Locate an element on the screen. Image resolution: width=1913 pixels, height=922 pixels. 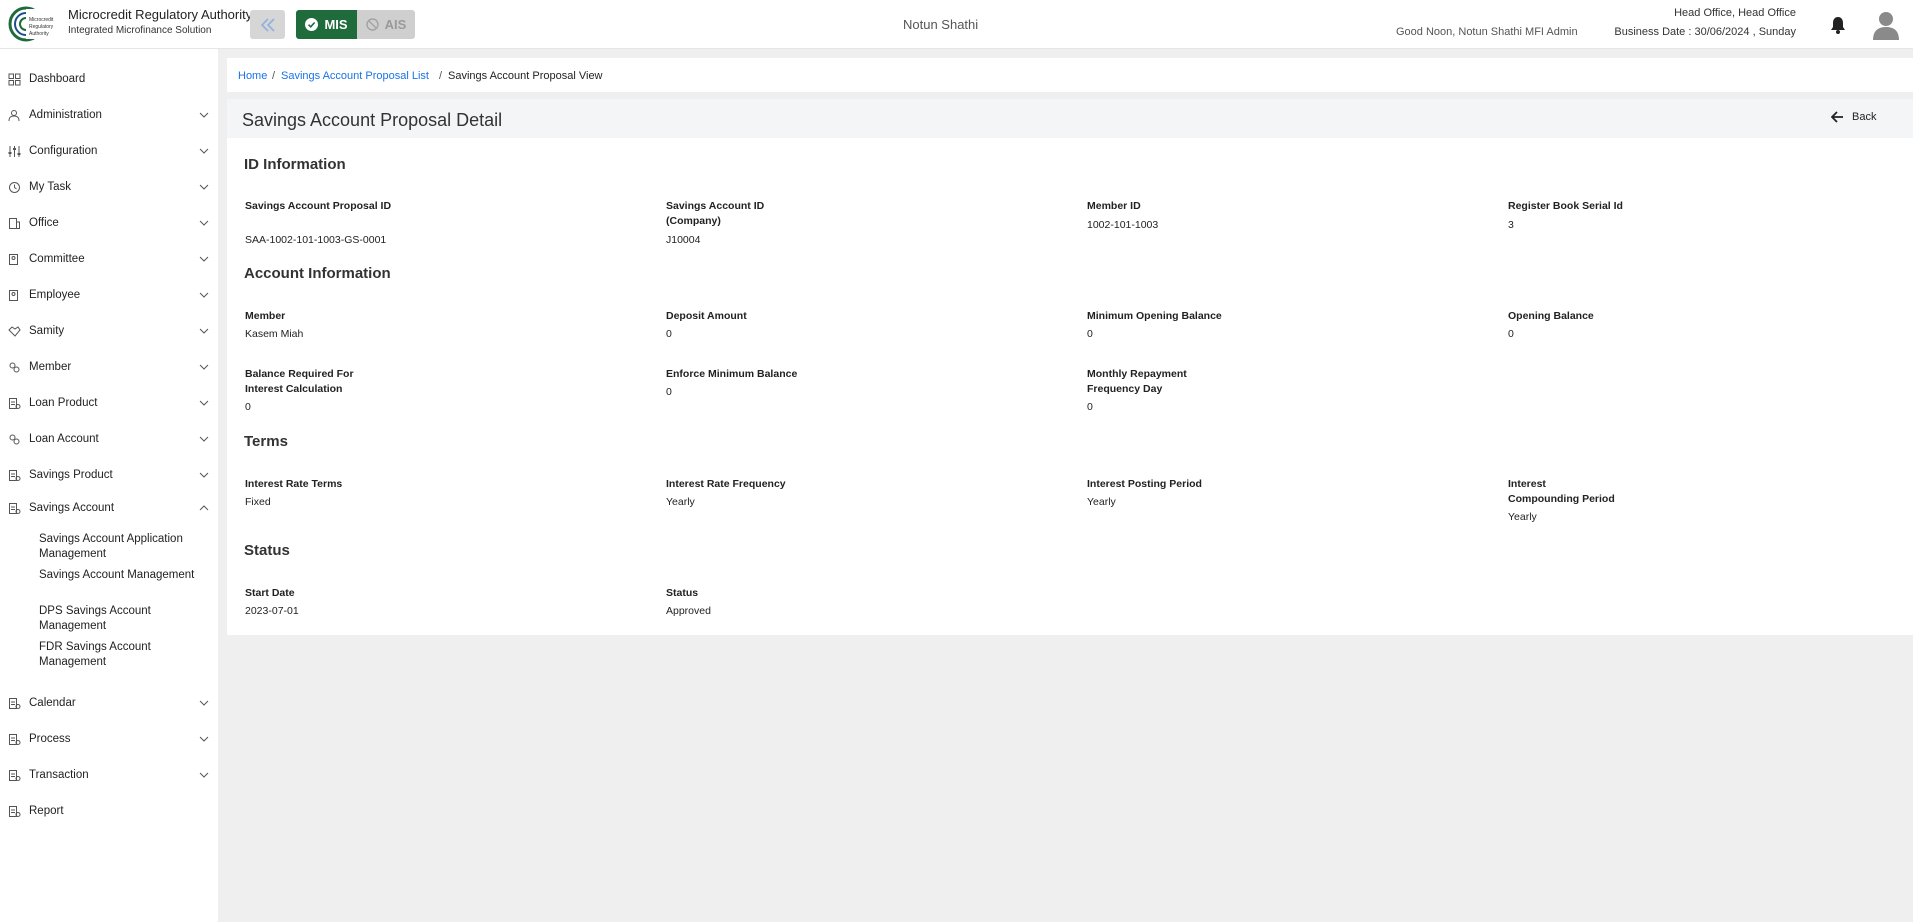
field-value: 3 is located at coordinates (1511, 225).